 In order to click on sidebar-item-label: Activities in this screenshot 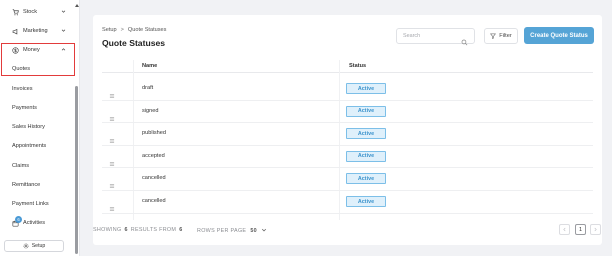, I will do `click(34, 223)`.